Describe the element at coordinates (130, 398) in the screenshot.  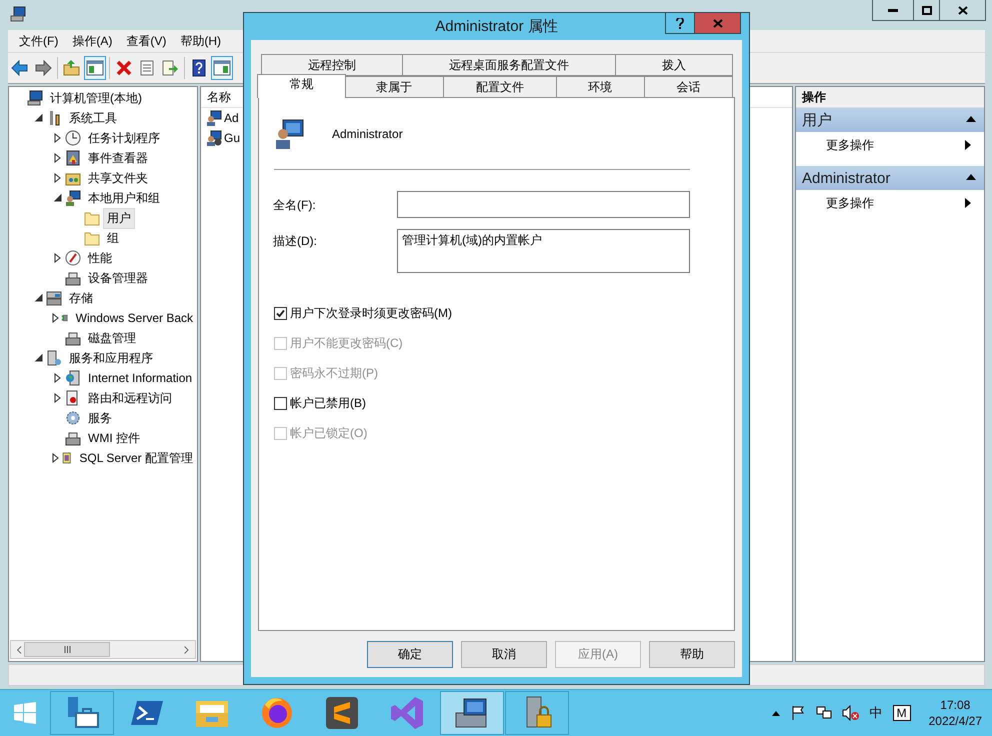
I see `tree-item: 路由和远程访问` at that location.